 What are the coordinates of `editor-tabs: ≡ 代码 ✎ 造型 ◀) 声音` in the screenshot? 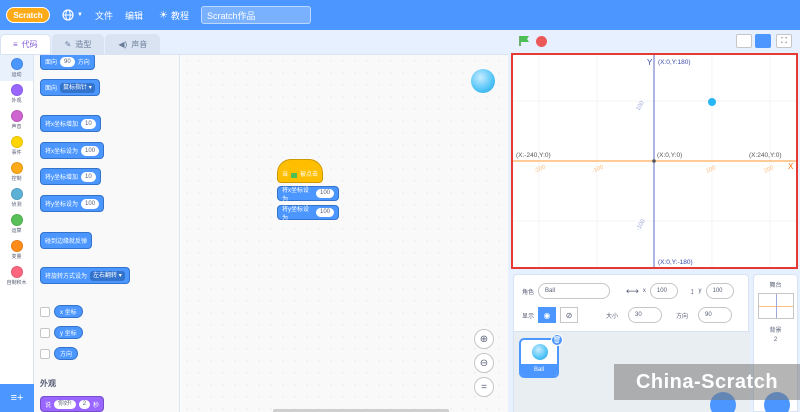 It's located at (80, 44).